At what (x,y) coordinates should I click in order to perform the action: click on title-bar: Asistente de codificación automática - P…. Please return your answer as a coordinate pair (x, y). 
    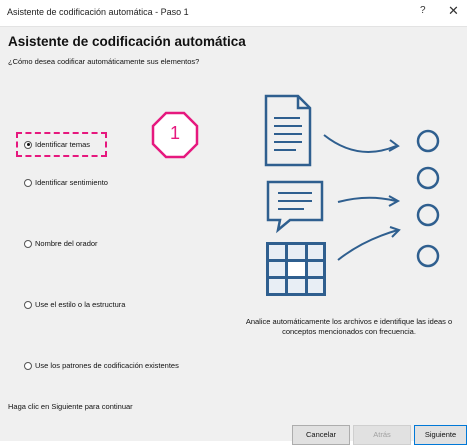
    Looking at the image, I should click on (233, 13).